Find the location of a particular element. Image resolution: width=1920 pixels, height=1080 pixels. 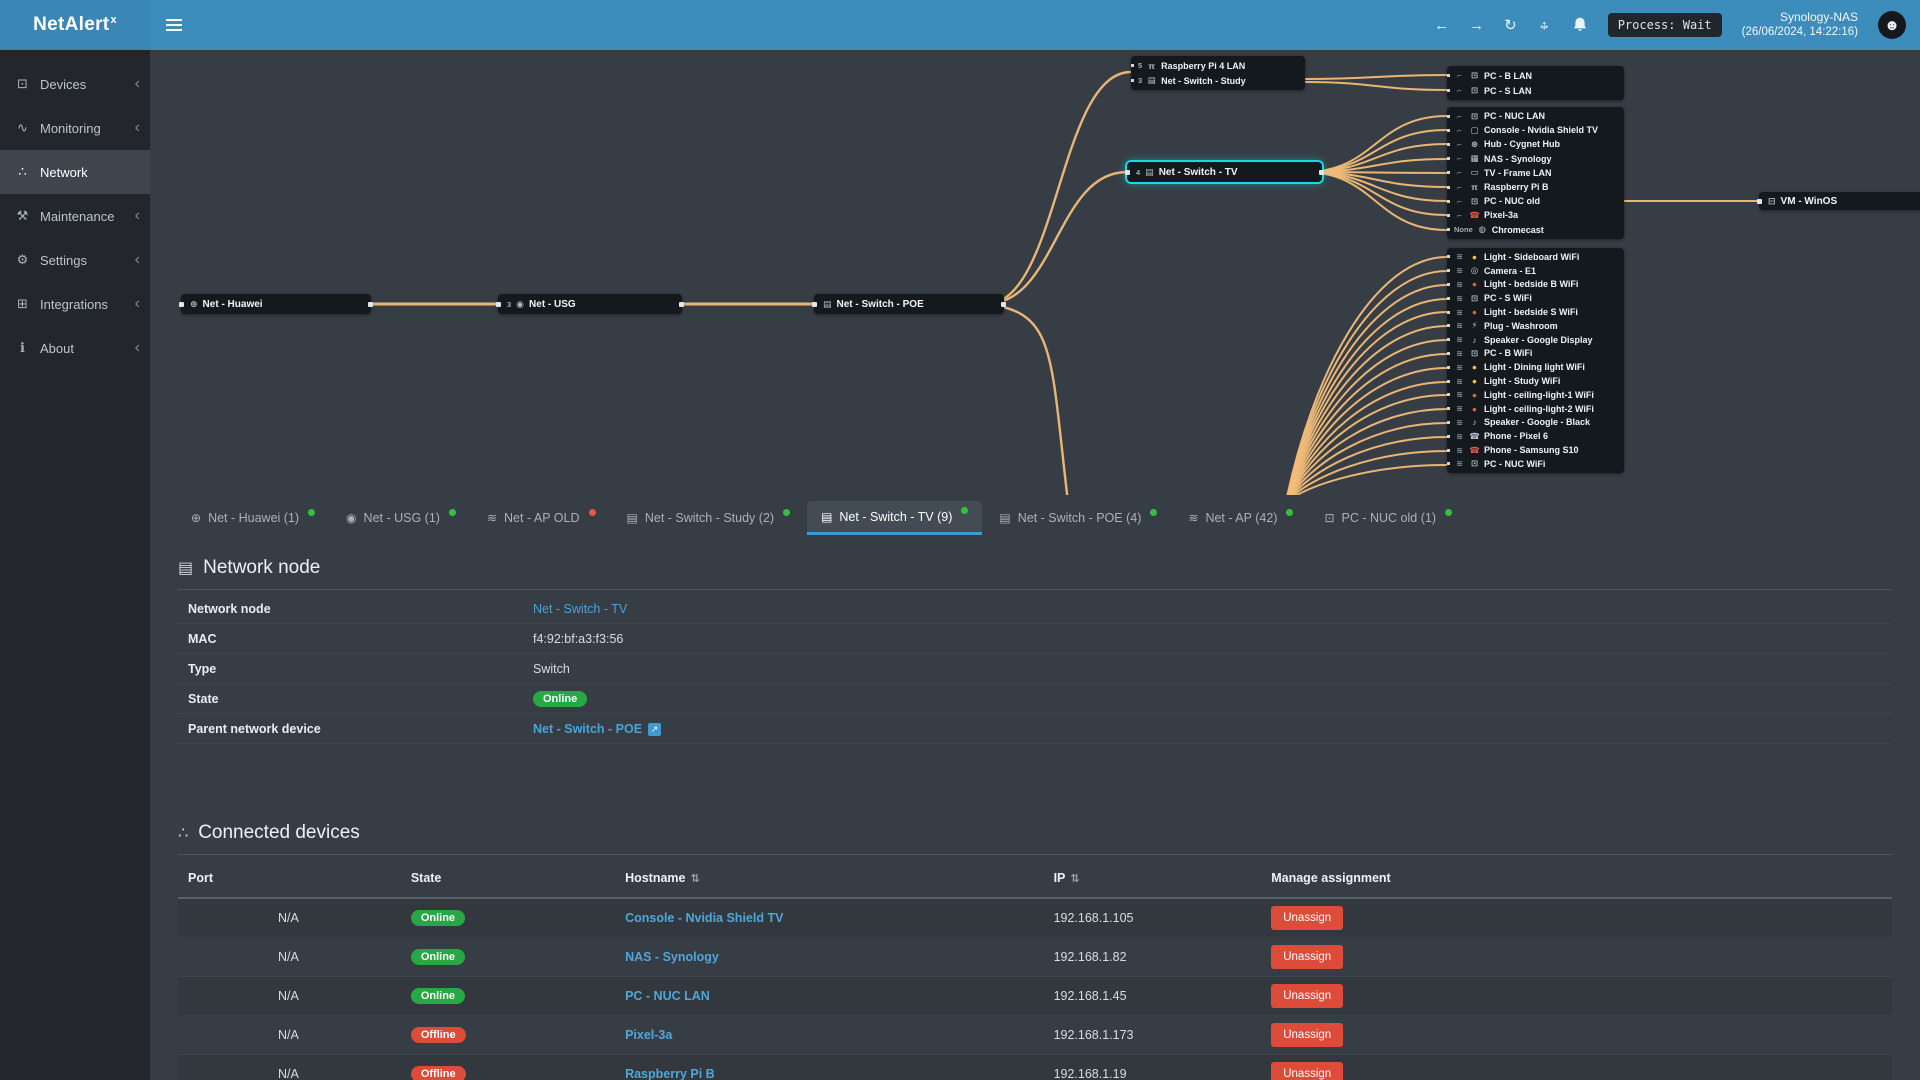

tree-device-light-study-wifi: ≋ ● Light - Study WiFi is located at coordinates (1535, 381).